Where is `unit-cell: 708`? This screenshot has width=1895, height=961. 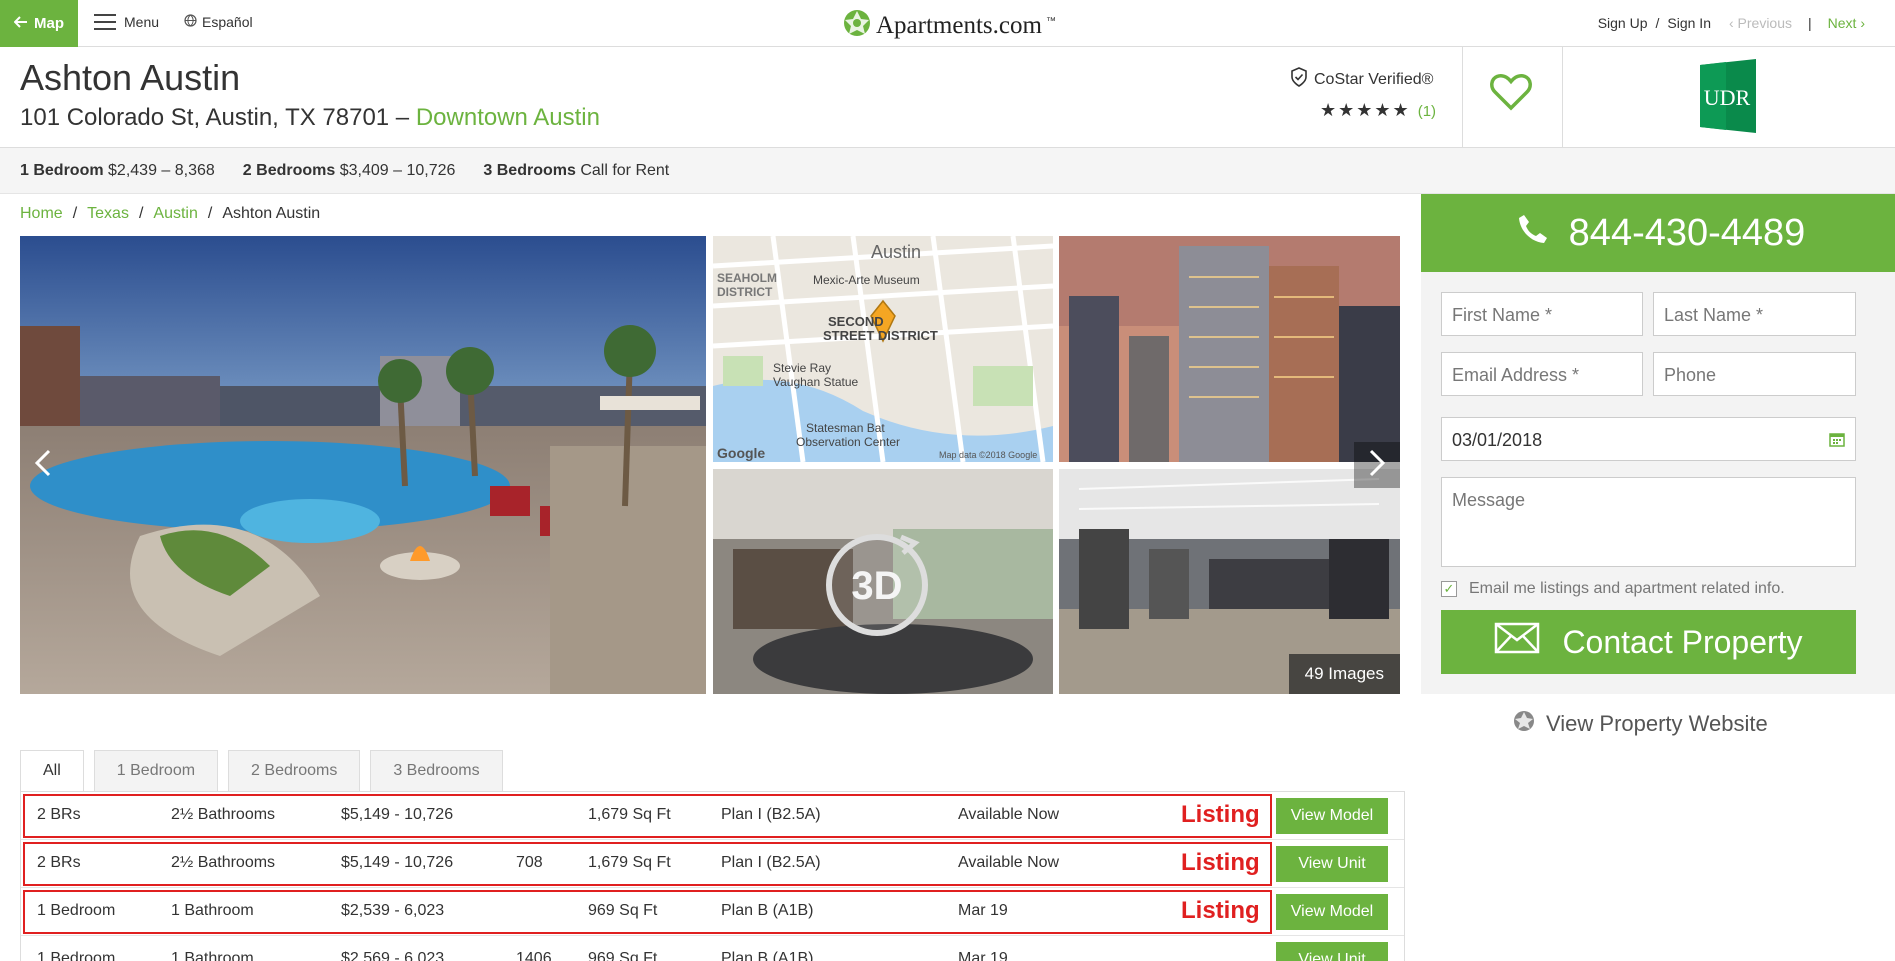 unit-cell: 708 is located at coordinates (529, 862).